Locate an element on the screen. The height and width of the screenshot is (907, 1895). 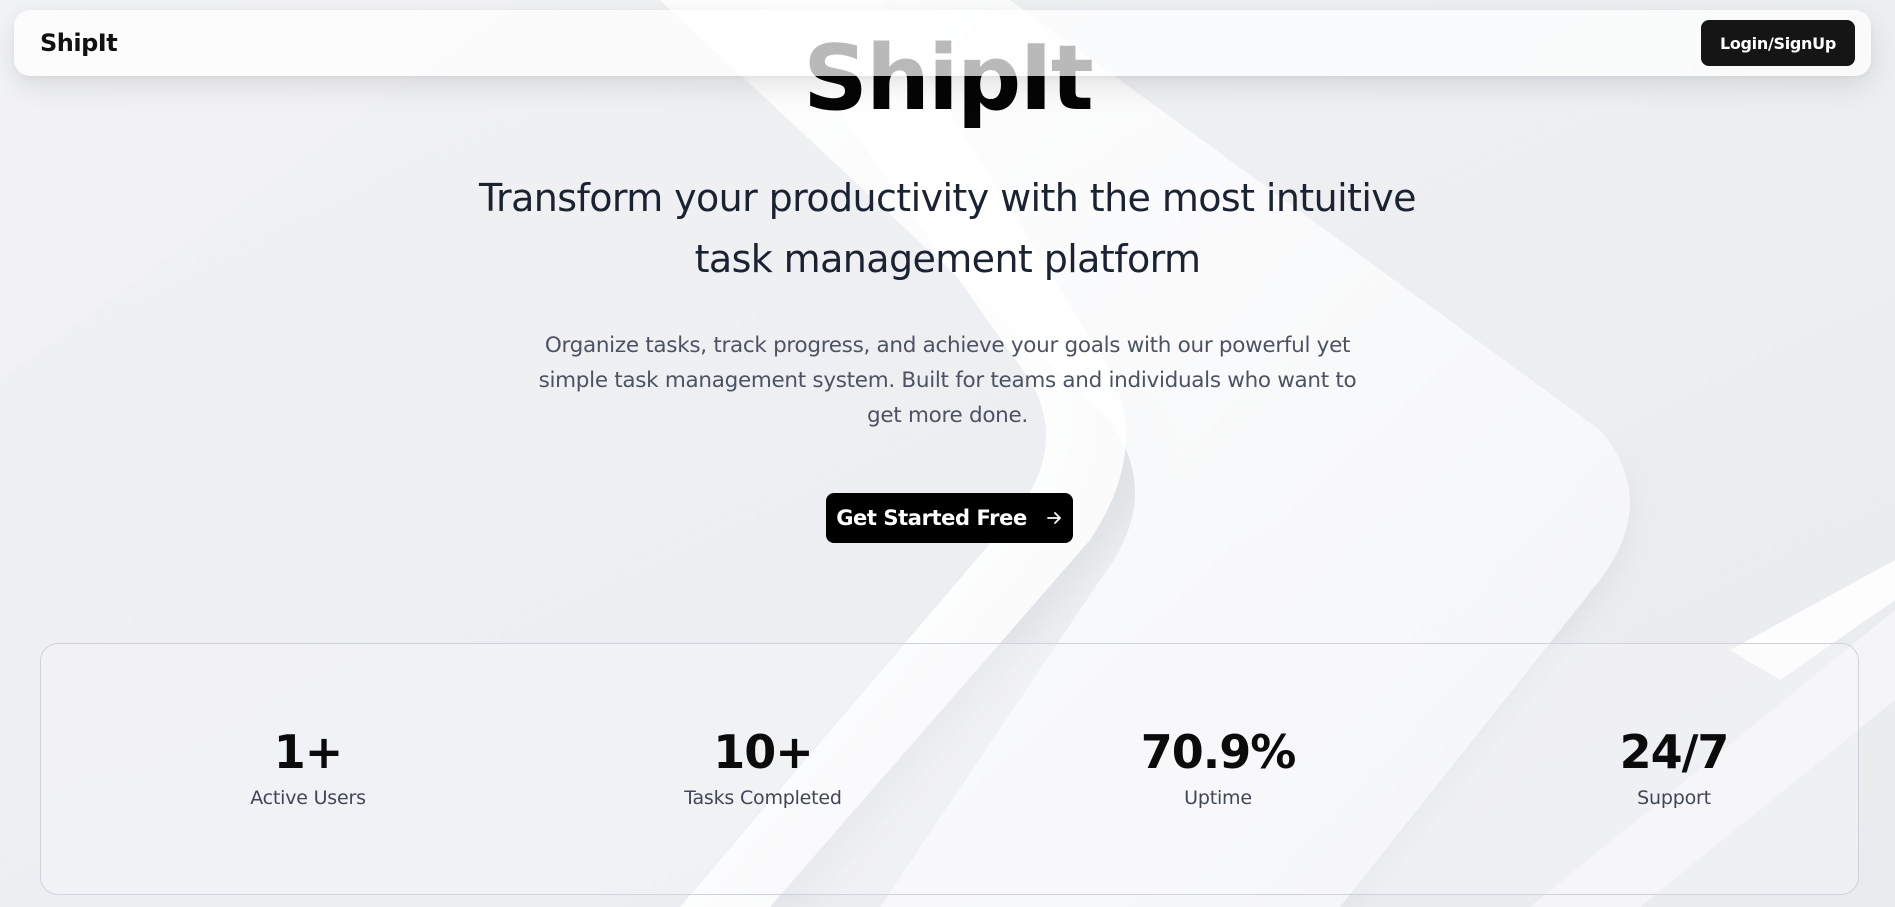
stat-active-users: 1+ Active Users is located at coordinates (308, 767).